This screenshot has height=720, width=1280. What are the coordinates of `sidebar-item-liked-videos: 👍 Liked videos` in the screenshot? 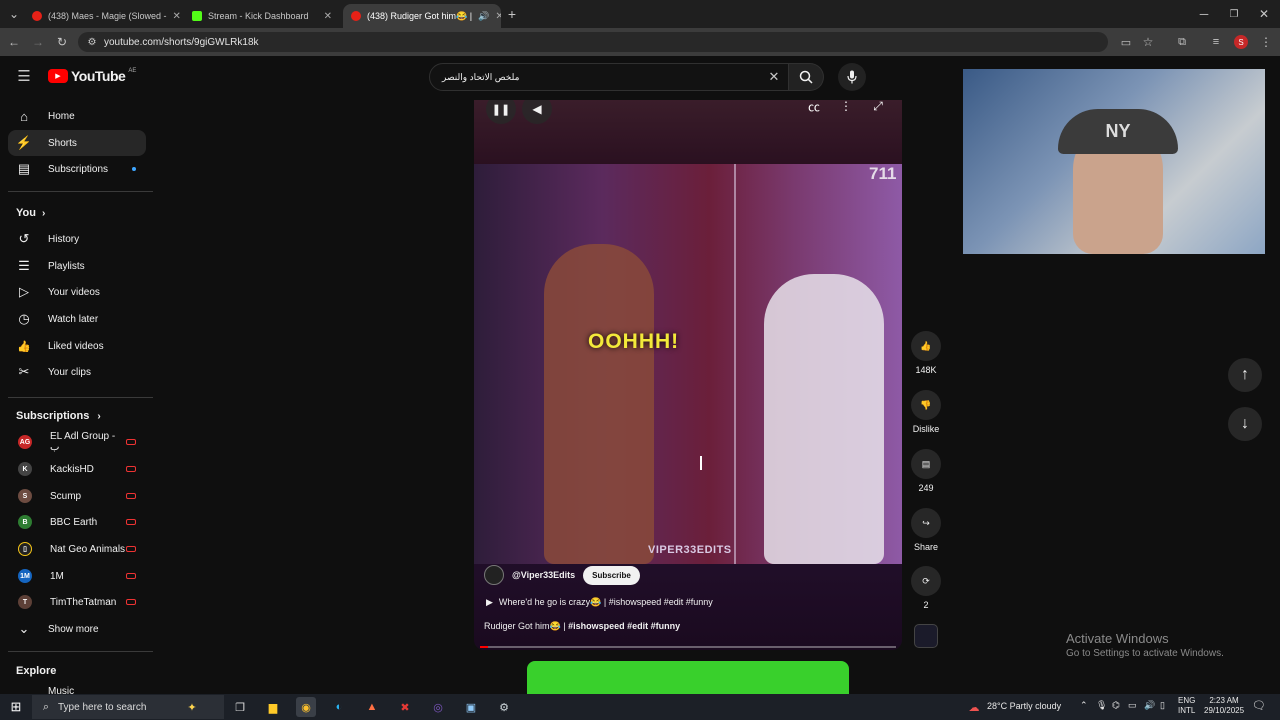 It's located at (77, 346).